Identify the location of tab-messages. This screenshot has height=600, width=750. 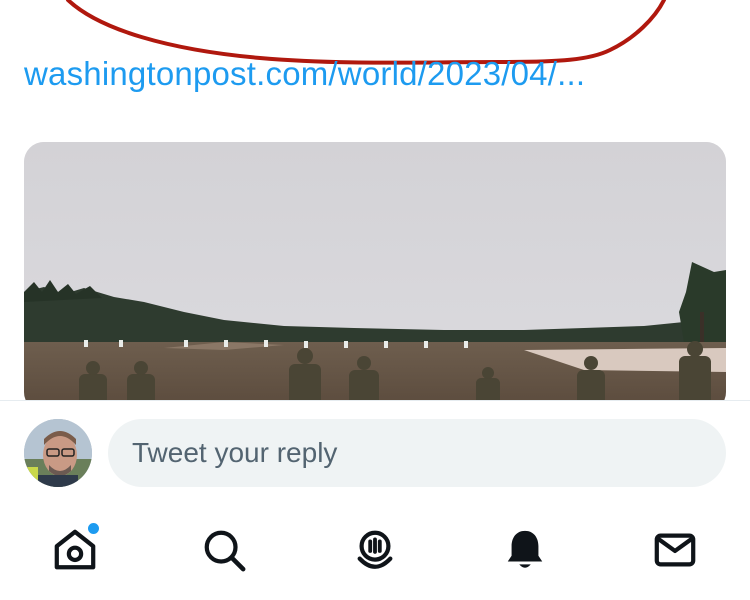
(675, 550).